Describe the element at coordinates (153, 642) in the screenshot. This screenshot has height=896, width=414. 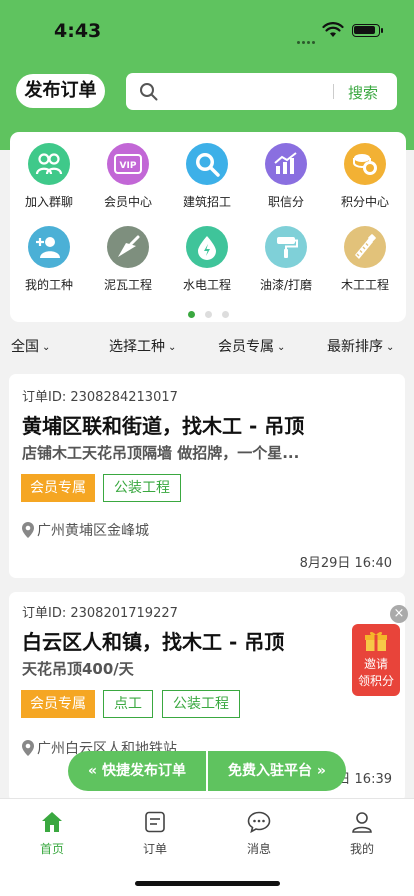
I see `order-title: 白云区人和镇，找木工 - 吊顶` at that location.